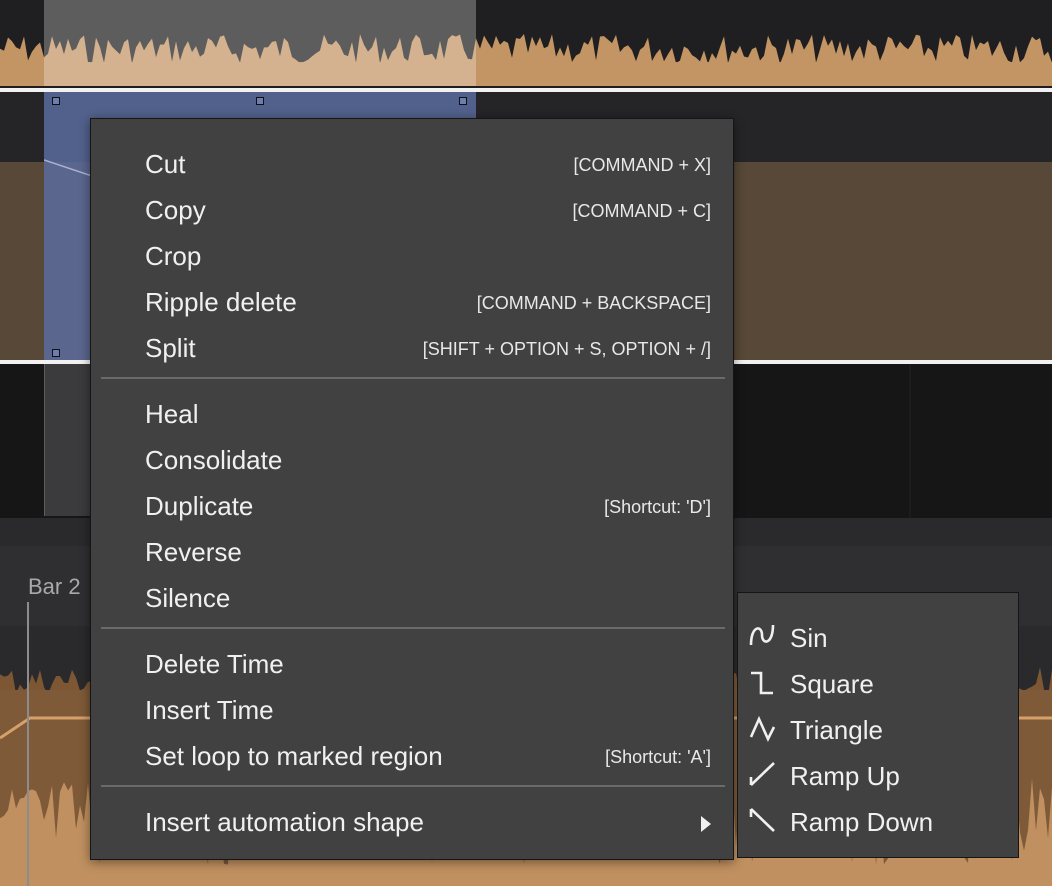 The image size is (1052, 886). I want to click on submenu-item-label: Sin, so click(809, 638).